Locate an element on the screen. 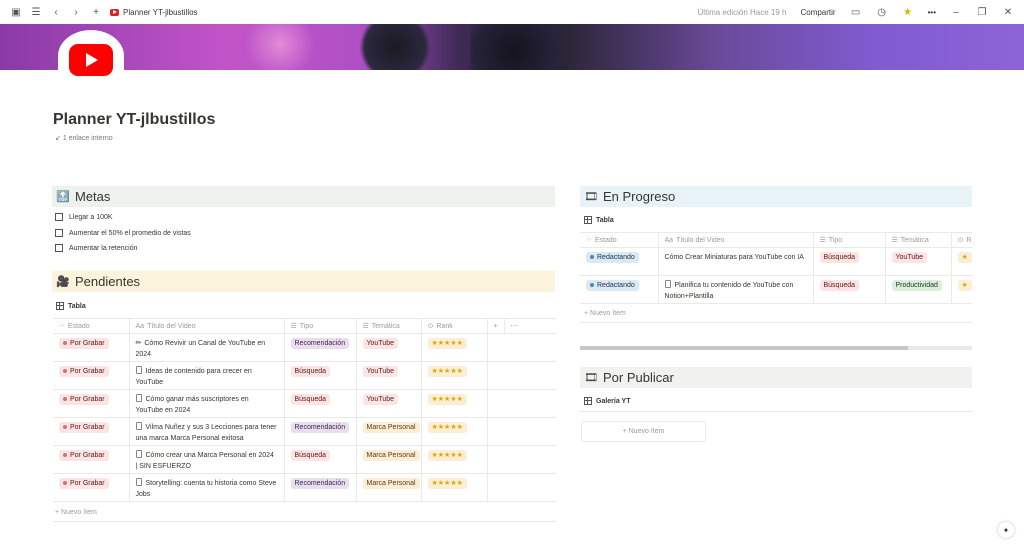  backlinks: ↙ 1 enlace interno is located at coordinates (84, 138).